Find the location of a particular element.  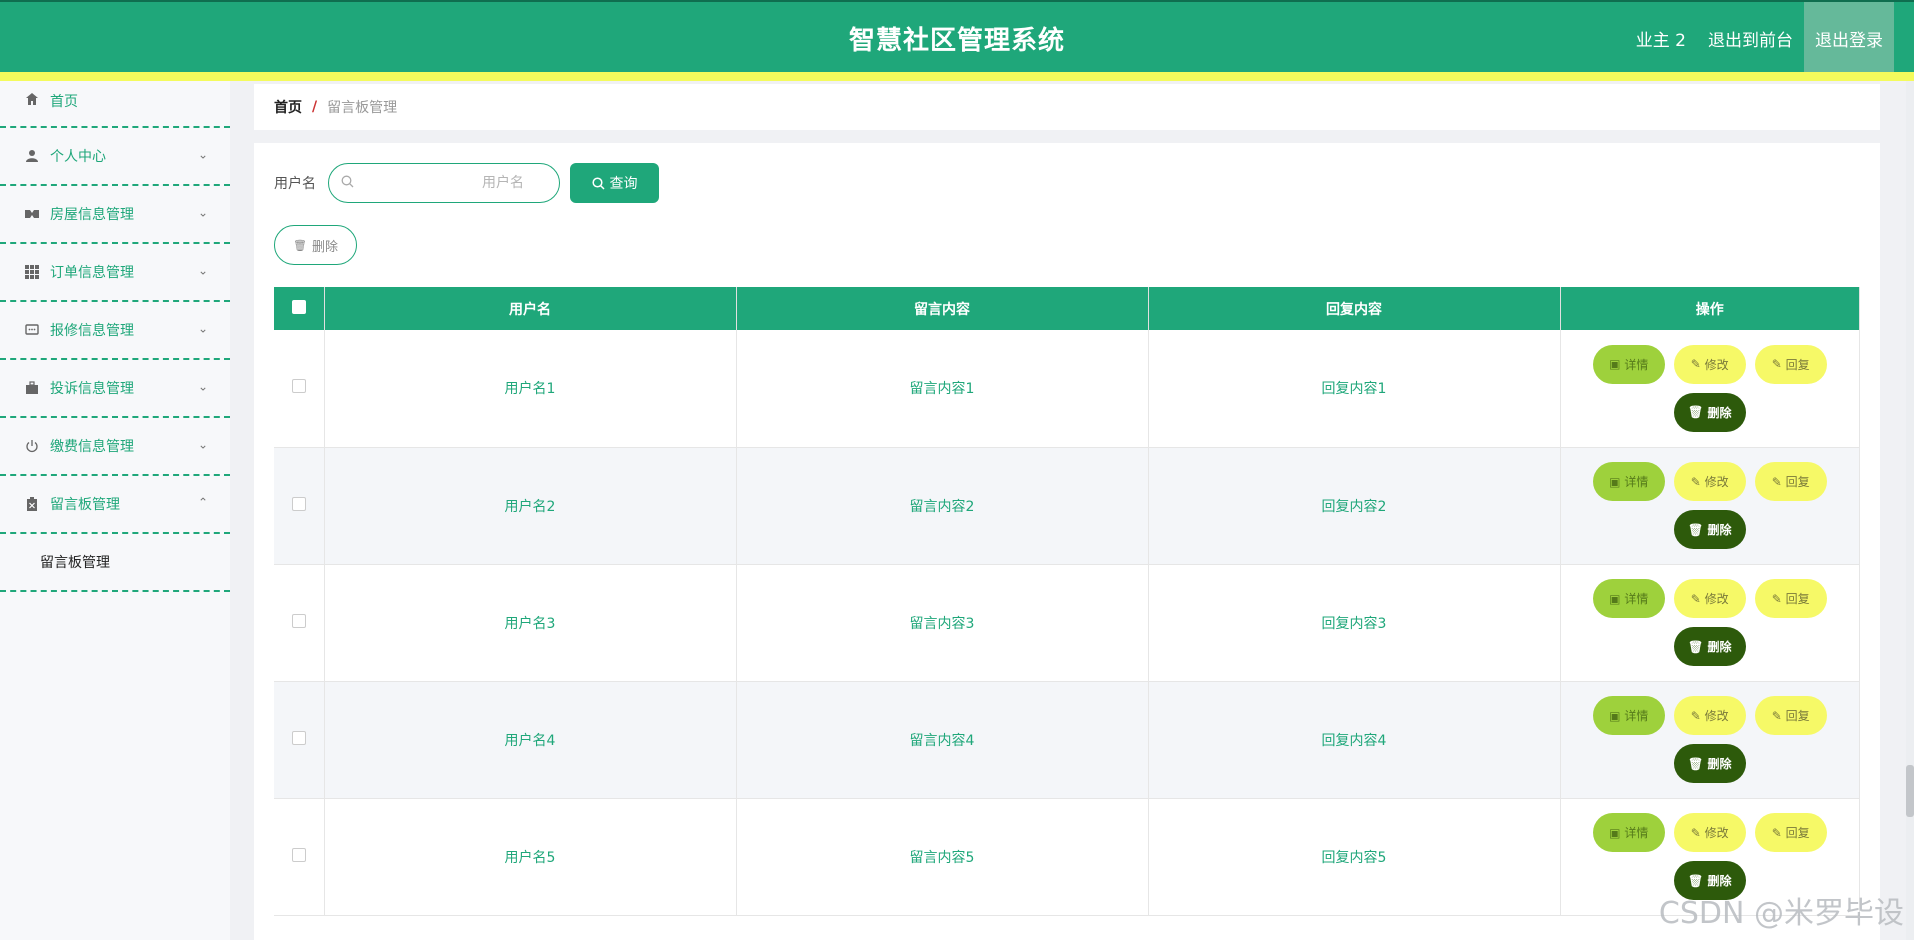

user-cell: 用户名5 is located at coordinates (530, 857).